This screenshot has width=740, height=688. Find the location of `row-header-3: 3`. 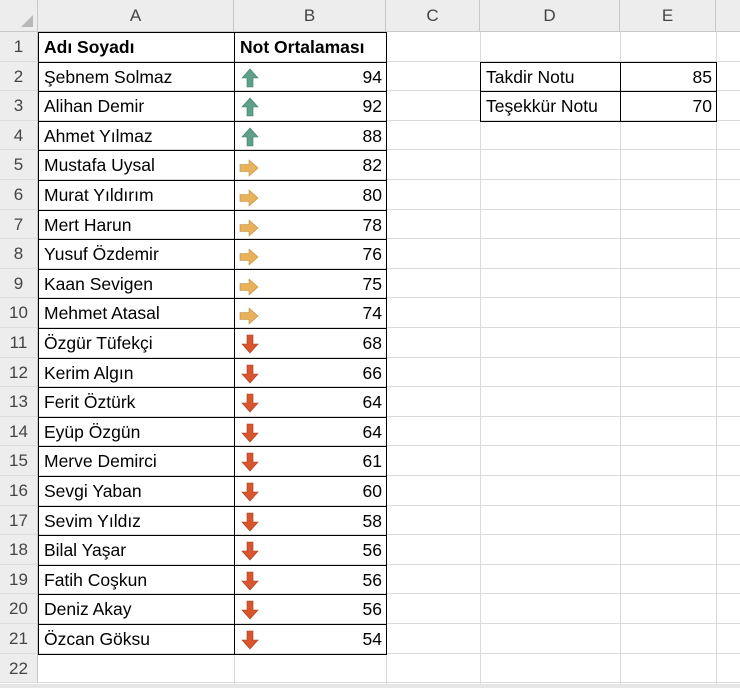

row-header-3: 3 is located at coordinates (19, 106).